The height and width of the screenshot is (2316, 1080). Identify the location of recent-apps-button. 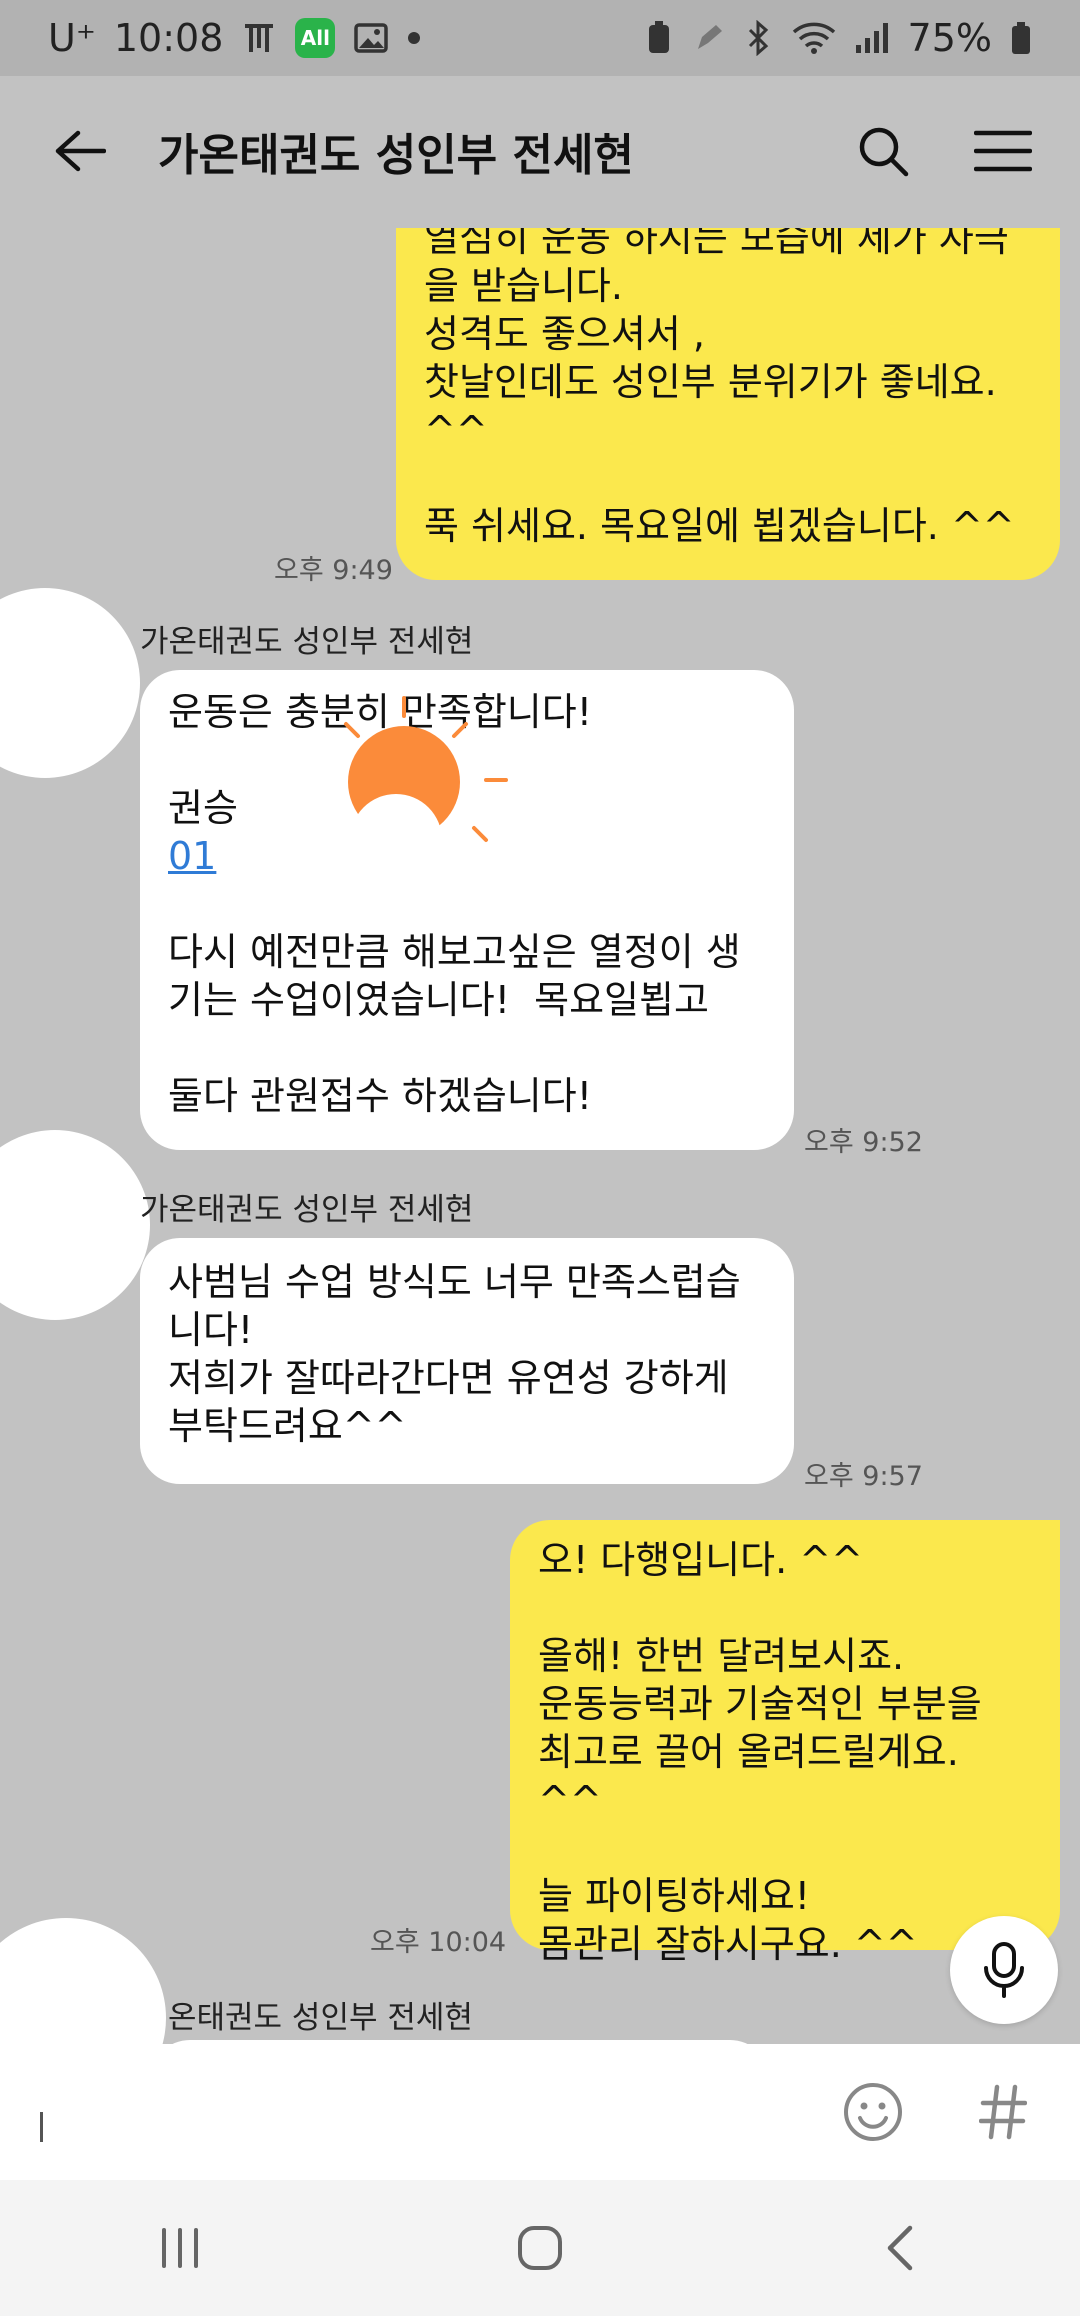
(180, 2248).